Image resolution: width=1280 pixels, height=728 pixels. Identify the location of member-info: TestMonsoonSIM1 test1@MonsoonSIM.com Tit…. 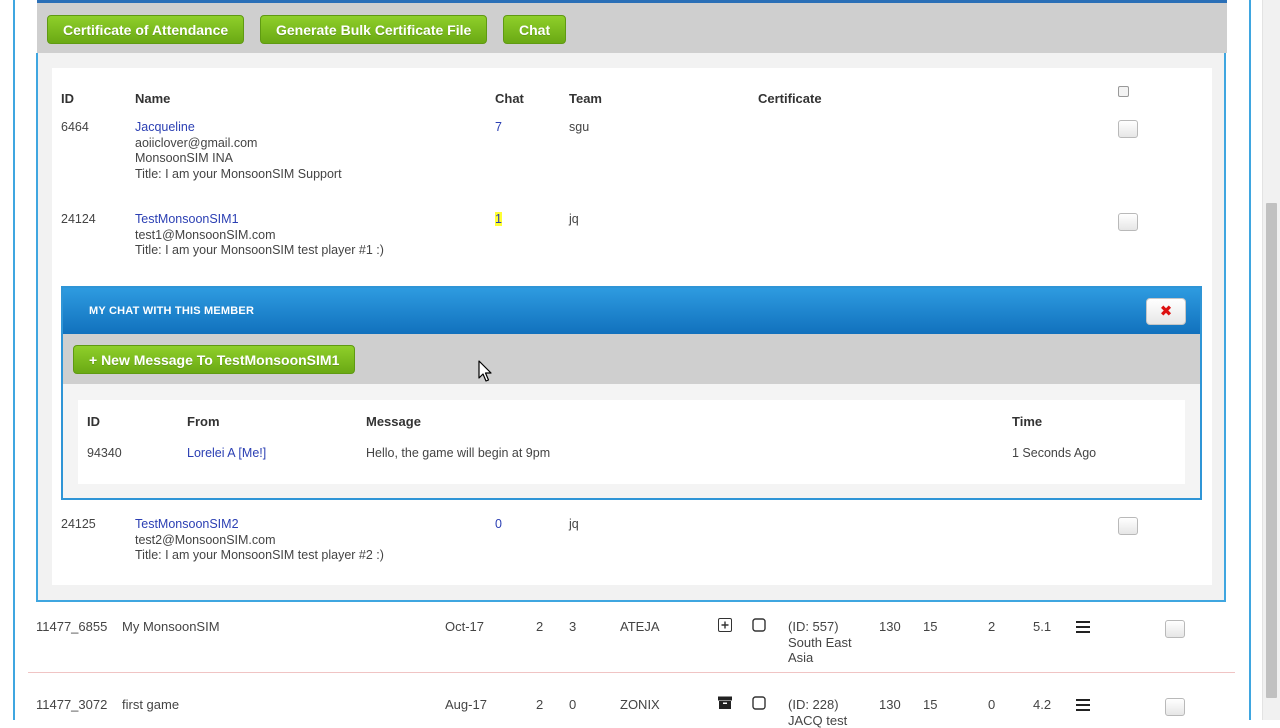
(259, 235).